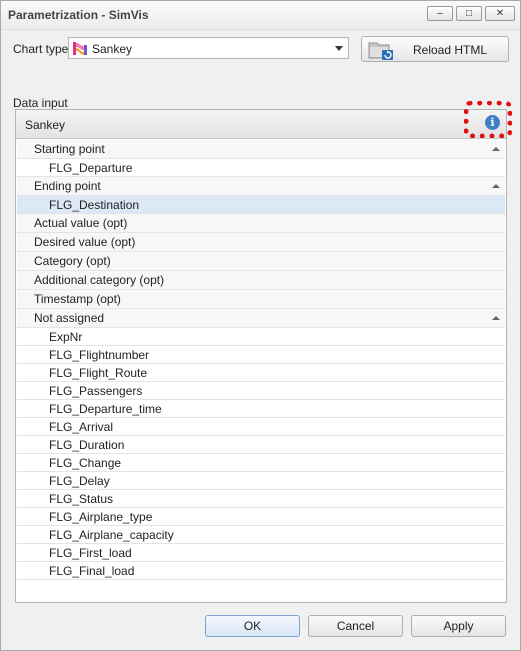  I want to click on list-item: FLG_Flight_Route, so click(261, 373).